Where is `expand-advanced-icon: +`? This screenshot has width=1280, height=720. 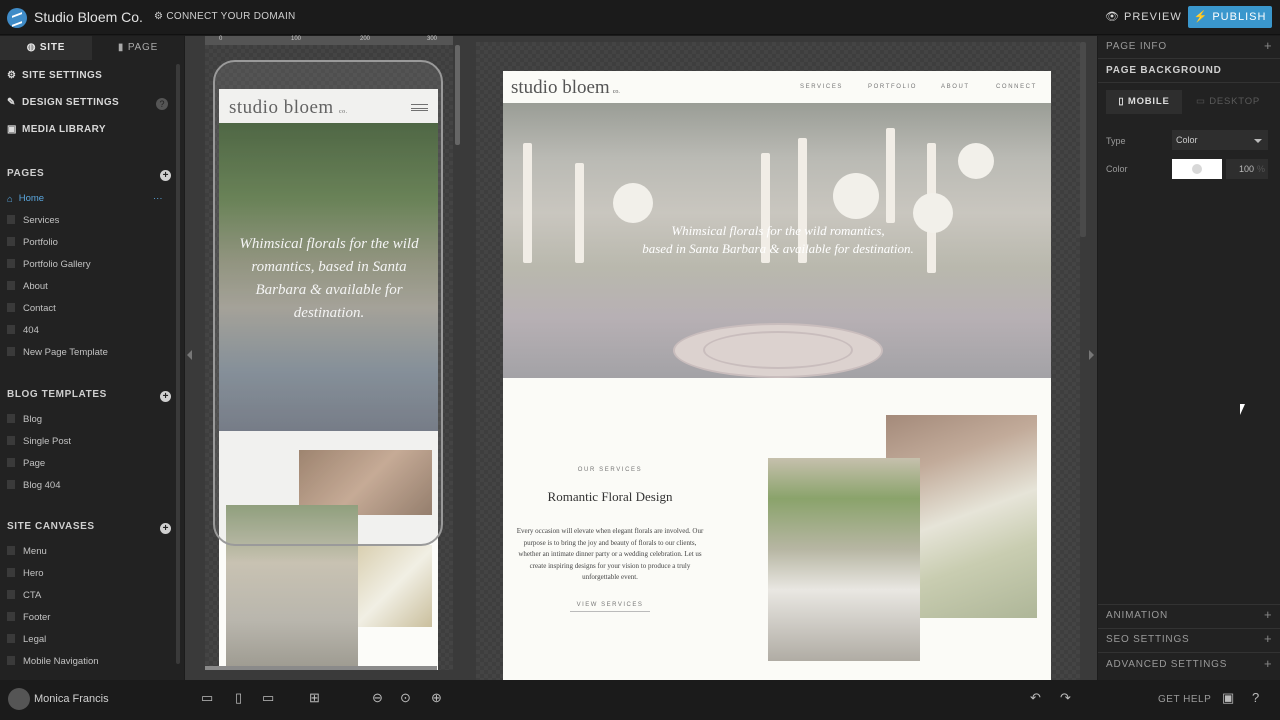 expand-advanced-icon: + is located at coordinates (1268, 663).